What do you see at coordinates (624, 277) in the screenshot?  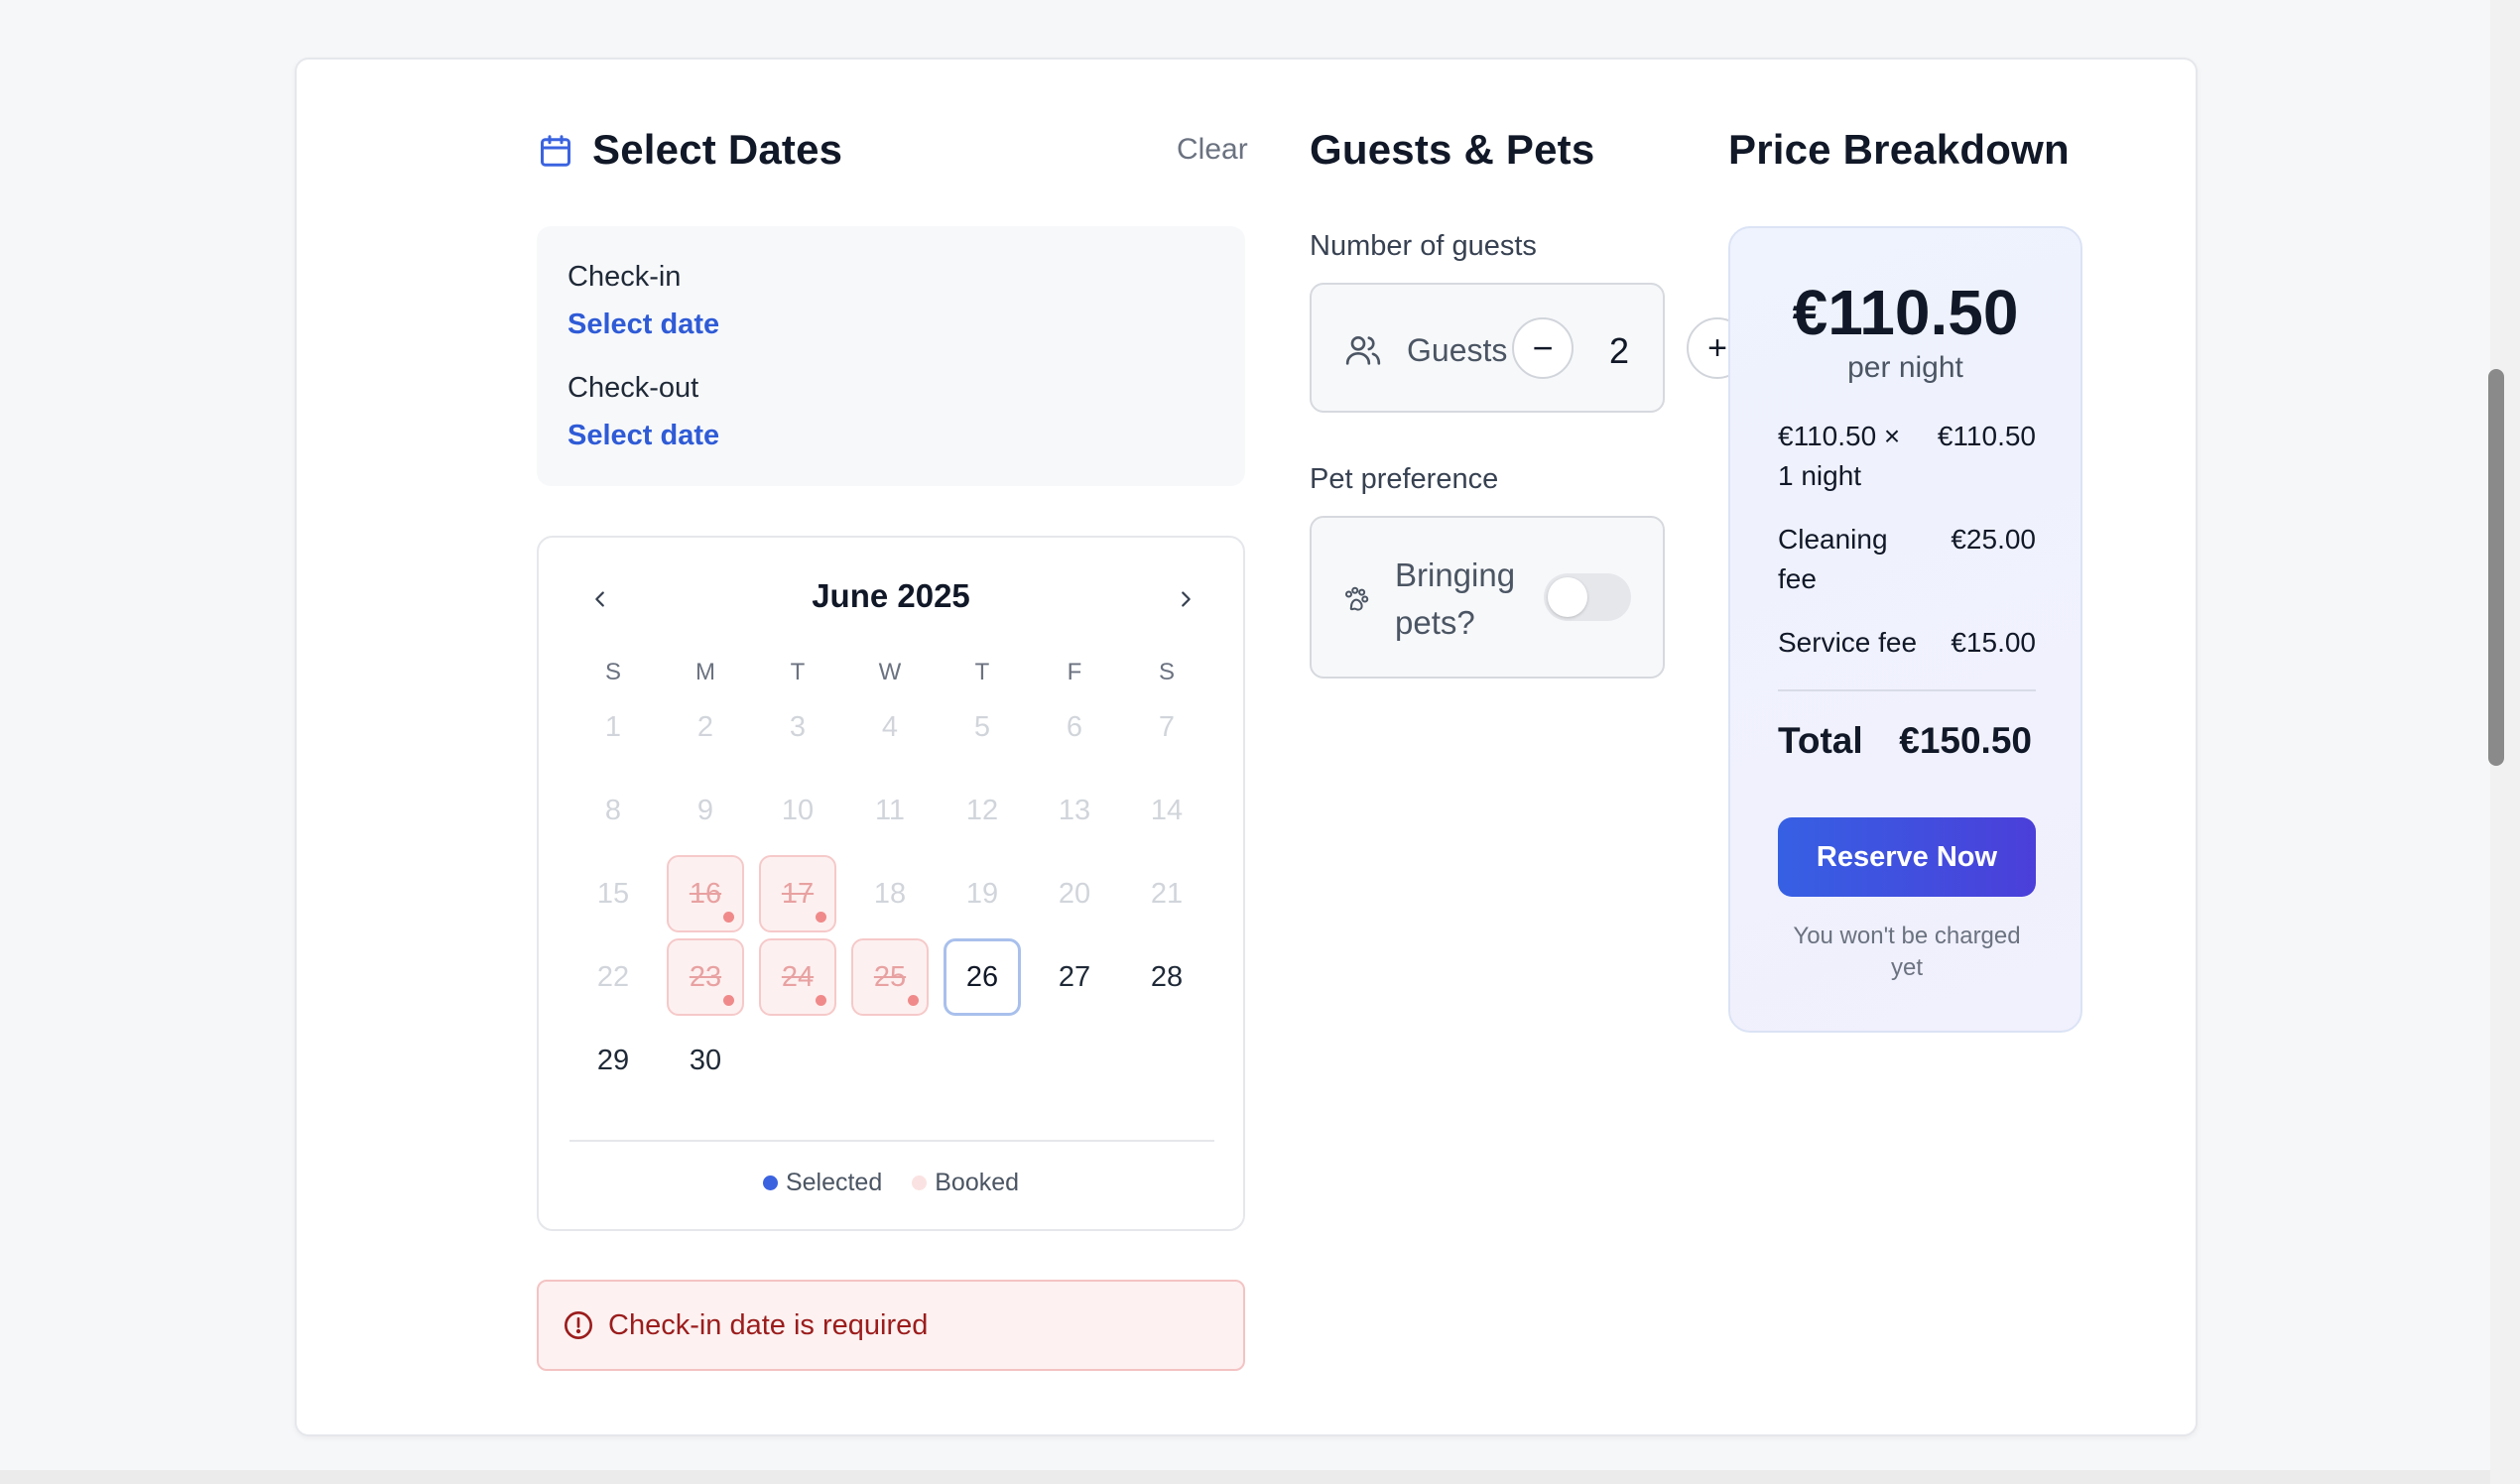 I see `checkin-label: Check-in` at bounding box center [624, 277].